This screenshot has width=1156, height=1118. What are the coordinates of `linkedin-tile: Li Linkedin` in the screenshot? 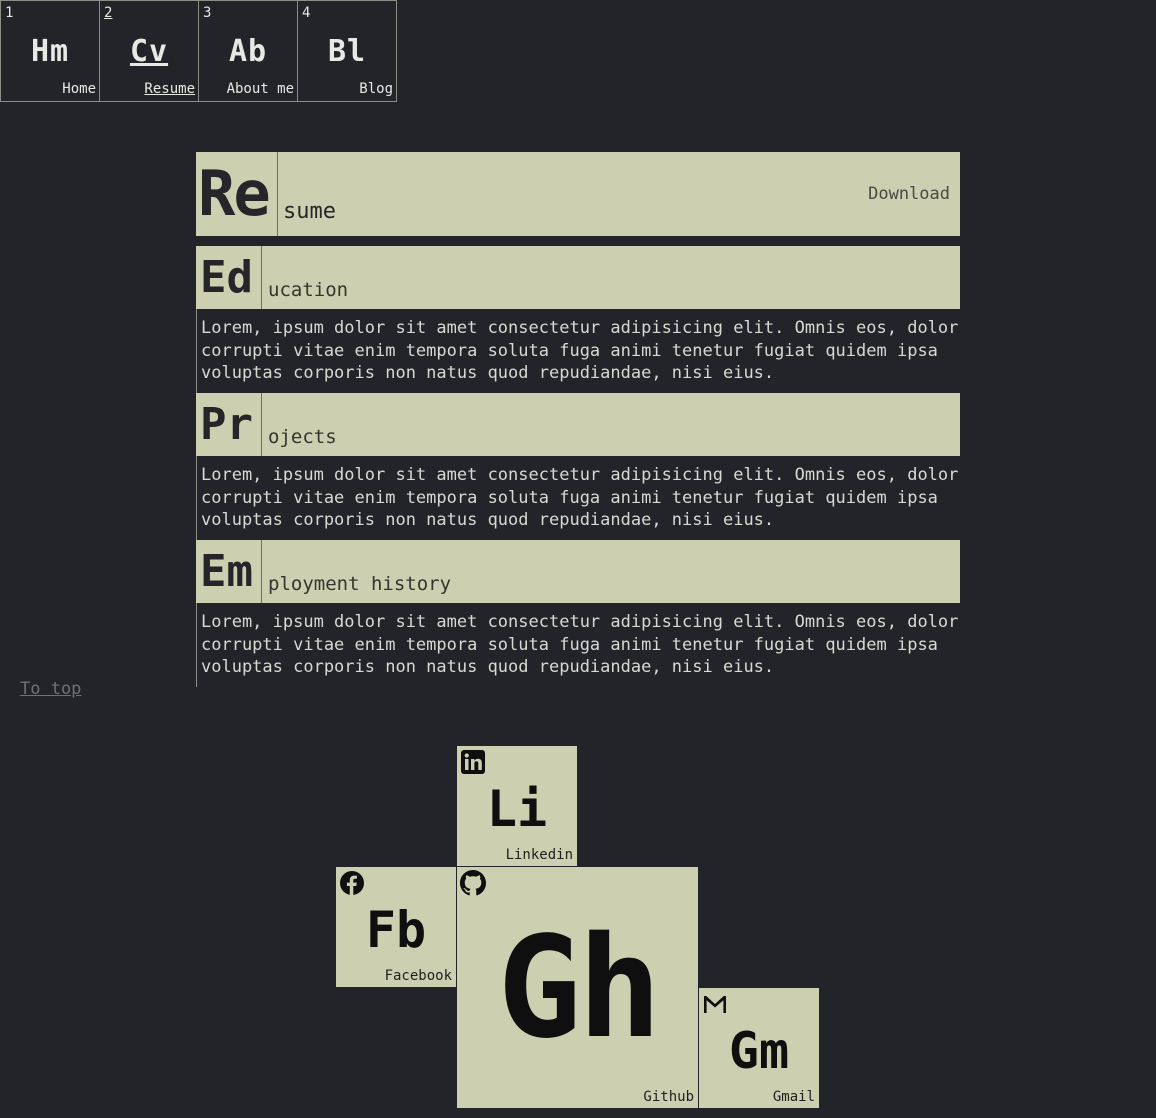 It's located at (517, 806).